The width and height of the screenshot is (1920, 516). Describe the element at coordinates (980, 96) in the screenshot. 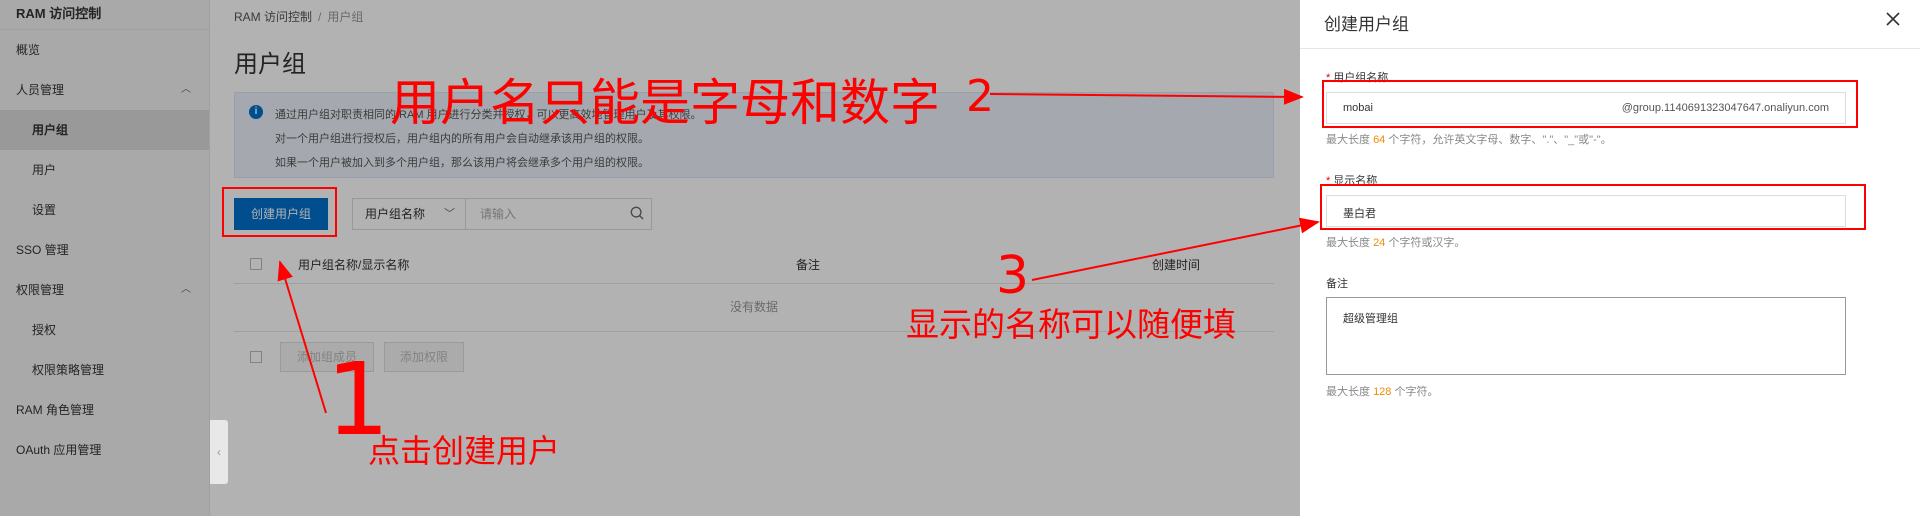

I see `annotation-step-2-number: 2` at that location.